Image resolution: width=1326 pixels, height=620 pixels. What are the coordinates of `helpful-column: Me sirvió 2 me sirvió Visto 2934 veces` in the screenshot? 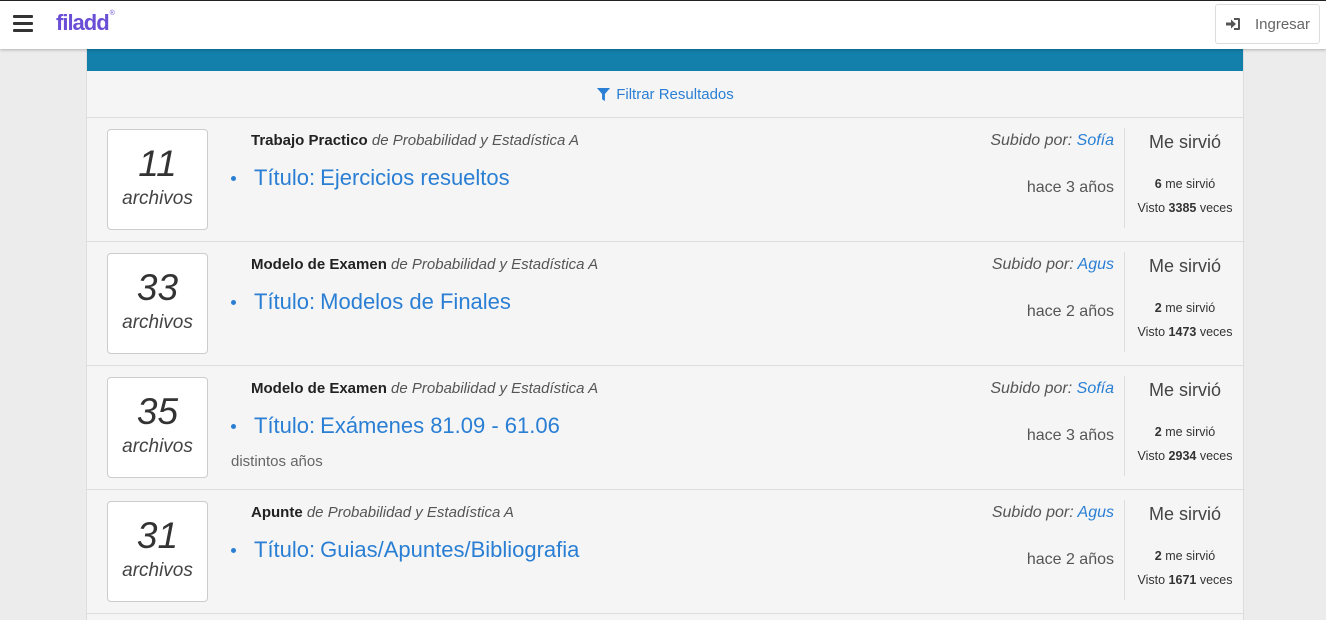 It's located at (1185, 428).